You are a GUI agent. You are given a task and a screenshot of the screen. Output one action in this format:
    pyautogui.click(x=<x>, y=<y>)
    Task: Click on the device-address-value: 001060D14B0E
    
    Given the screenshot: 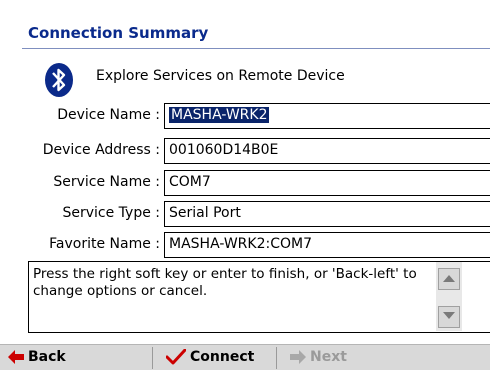 What is the action you would take?
    pyautogui.click(x=224, y=150)
    